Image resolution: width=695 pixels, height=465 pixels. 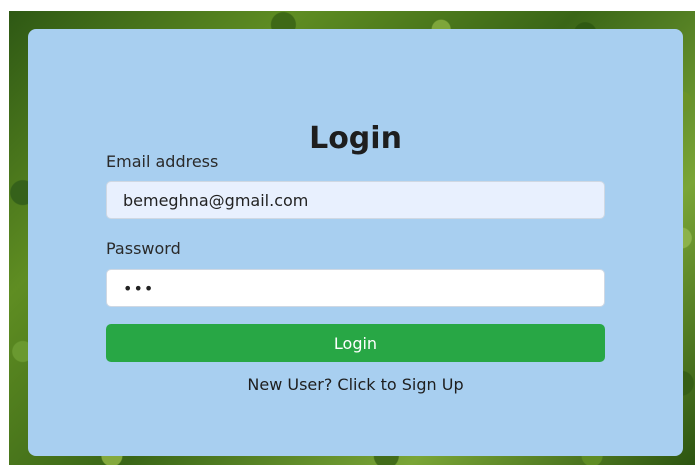 I want to click on password-input, so click(x=355, y=288).